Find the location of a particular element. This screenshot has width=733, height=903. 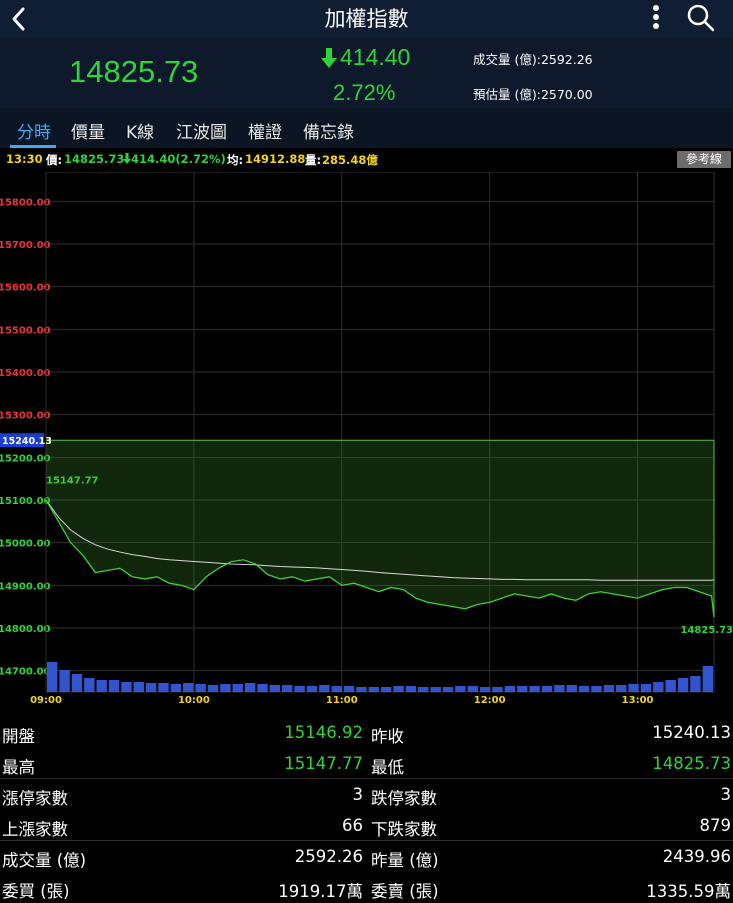

high-label: 15147.77 is located at coordinates (72, 481).